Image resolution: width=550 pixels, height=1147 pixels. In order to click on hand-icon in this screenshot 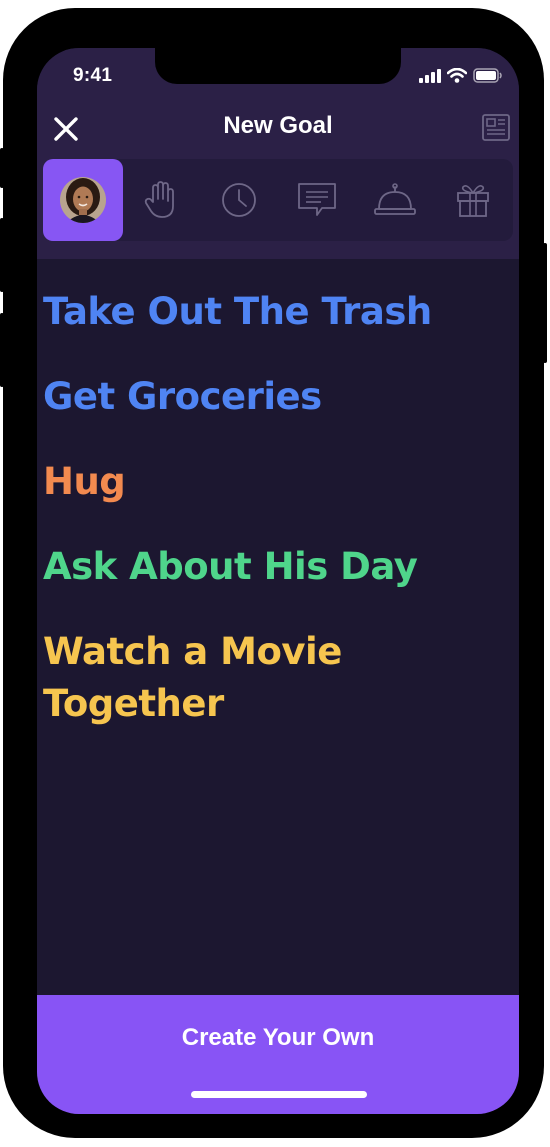, I will do `click(159, 199)`.